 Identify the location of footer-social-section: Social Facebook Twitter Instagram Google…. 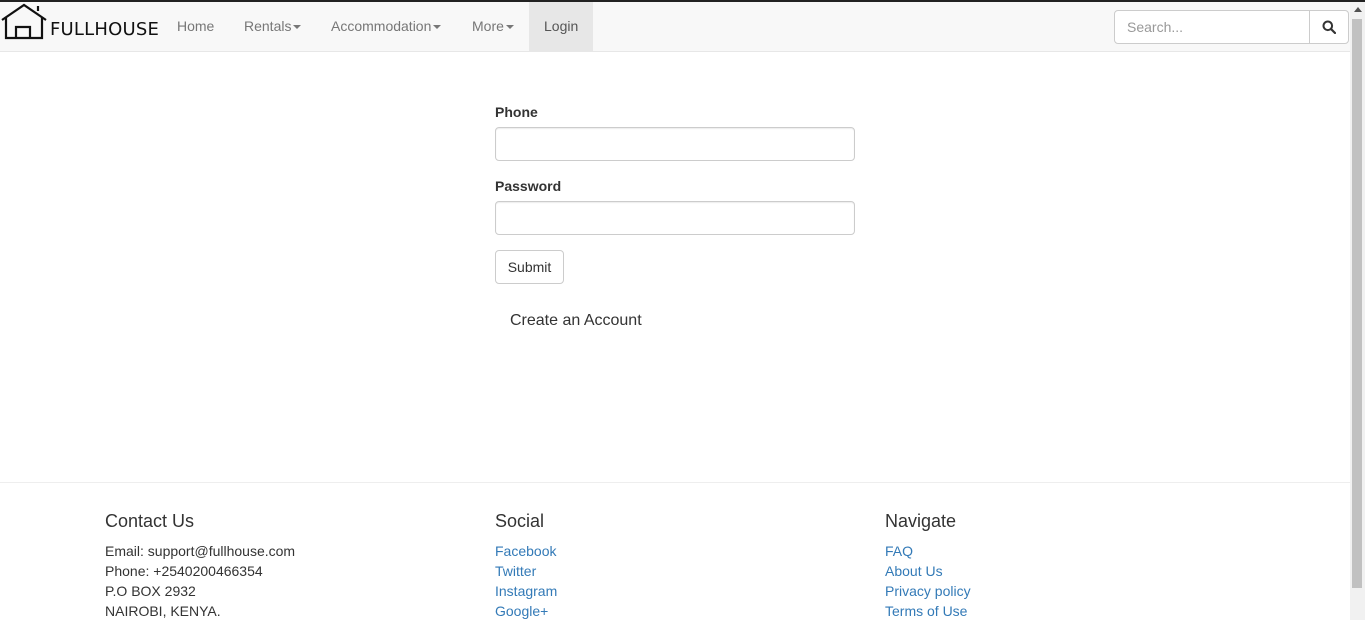
(526, 565).